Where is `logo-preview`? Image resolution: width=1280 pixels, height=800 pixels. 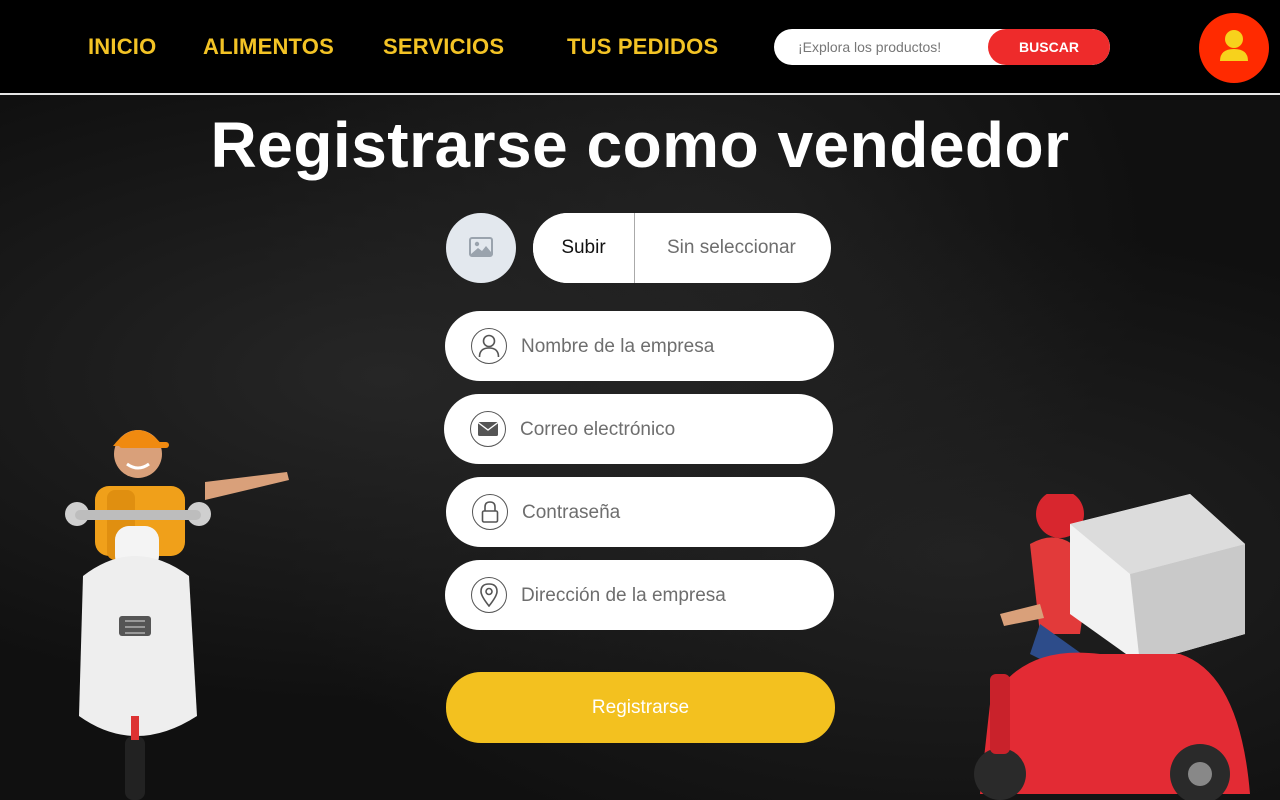
logo-preview is located at coordinates (481, 248).